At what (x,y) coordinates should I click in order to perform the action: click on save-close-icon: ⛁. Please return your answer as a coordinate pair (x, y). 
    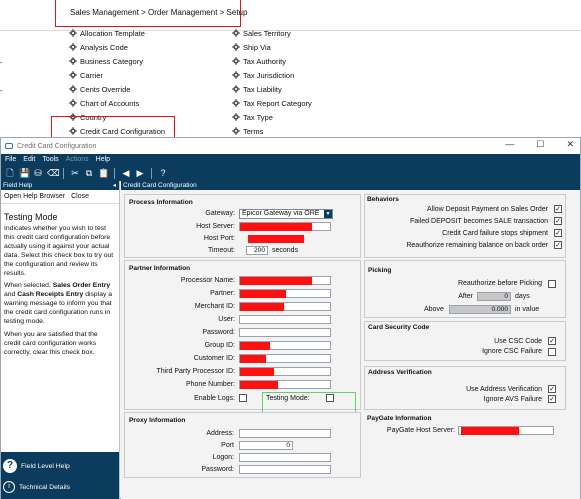
    Looking at the image, I should click on (38, 173).